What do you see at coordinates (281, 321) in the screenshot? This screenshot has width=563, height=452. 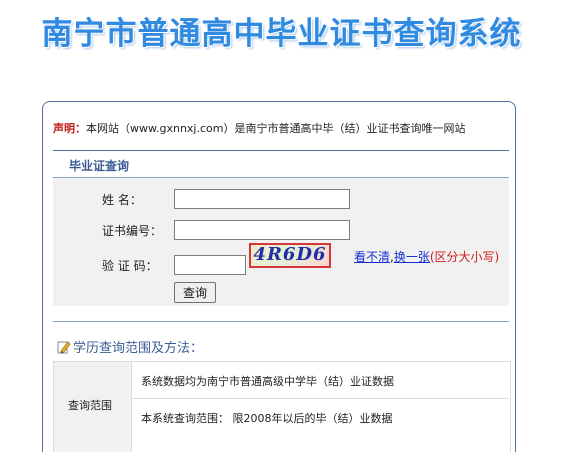 I see `section-divider` at bounding box center [281, 321].